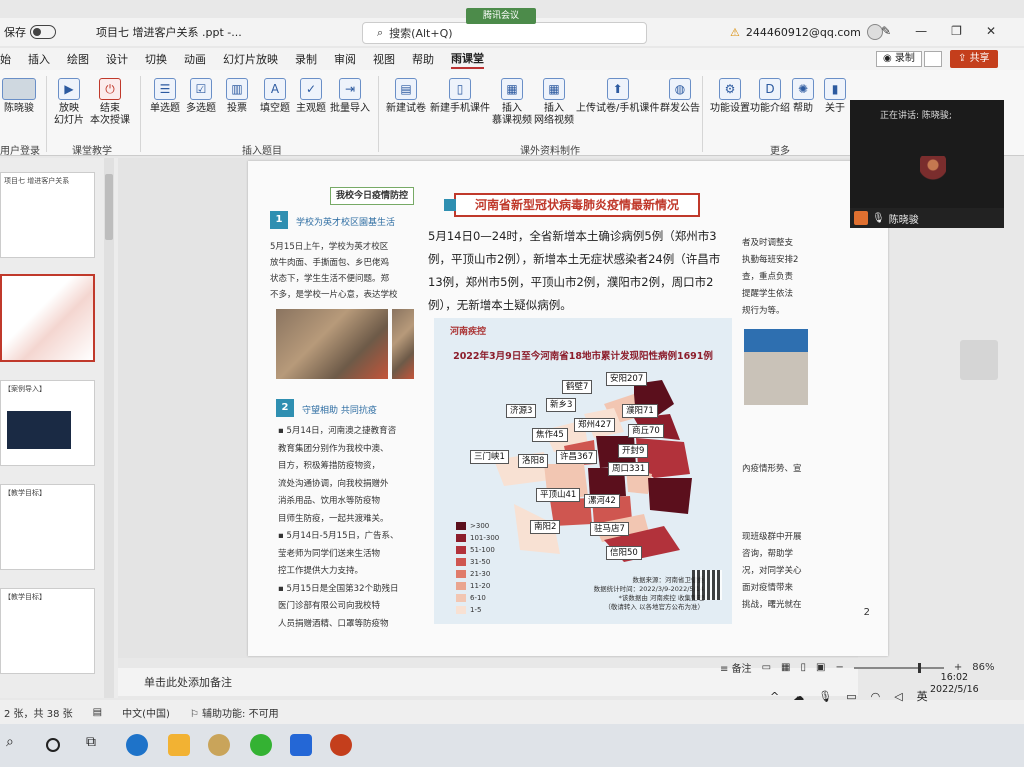  I want to click on end-class-button: ⏻ 结束 本次授课, so click(110, 102).